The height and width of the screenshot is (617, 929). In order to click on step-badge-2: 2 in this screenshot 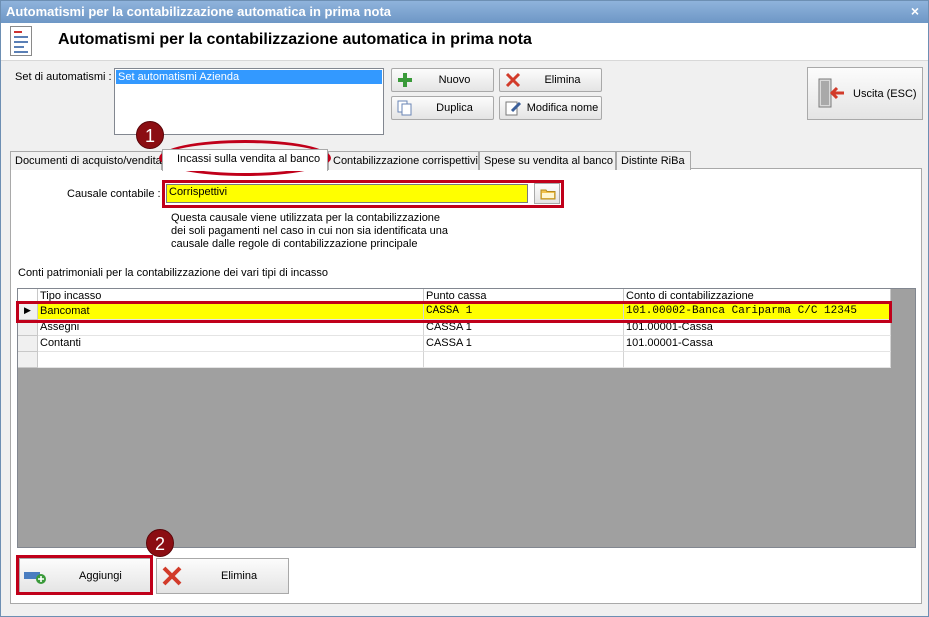, I will do `click(160, 543)`.